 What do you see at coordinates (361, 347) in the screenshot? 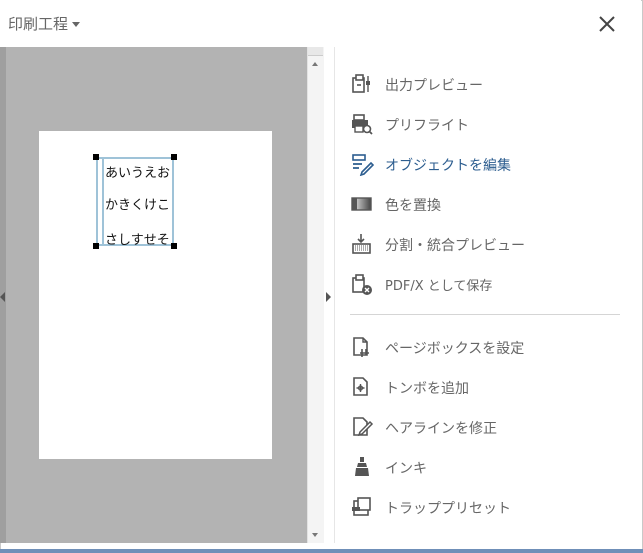
I see `set-page-box-icon` at bounding box center [361, 347].